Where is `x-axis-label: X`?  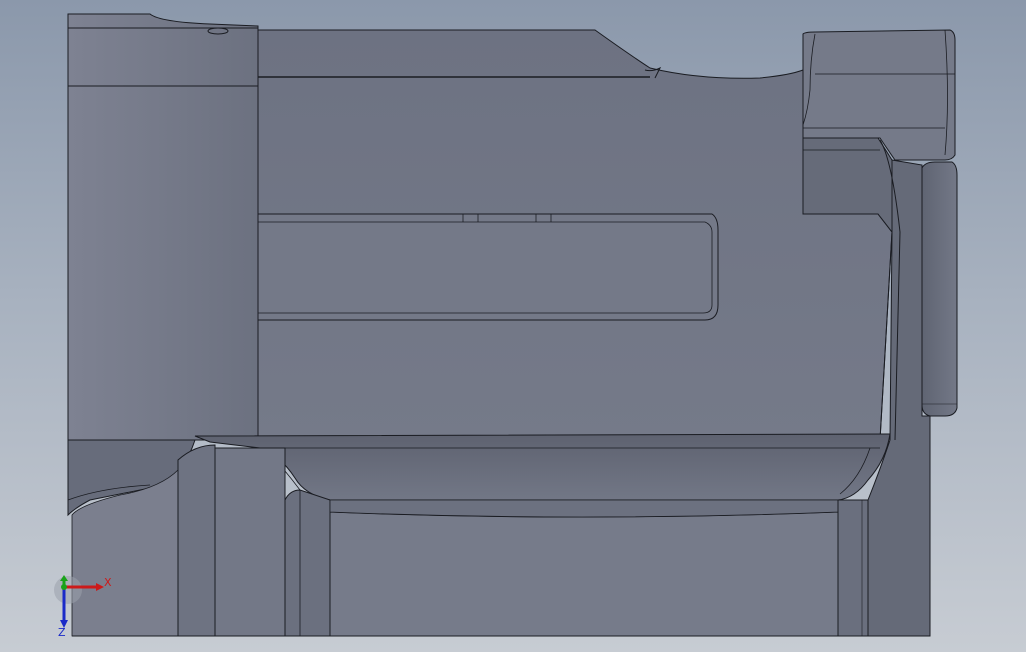
x-axis-label: X is located at coordinates (108, 582).